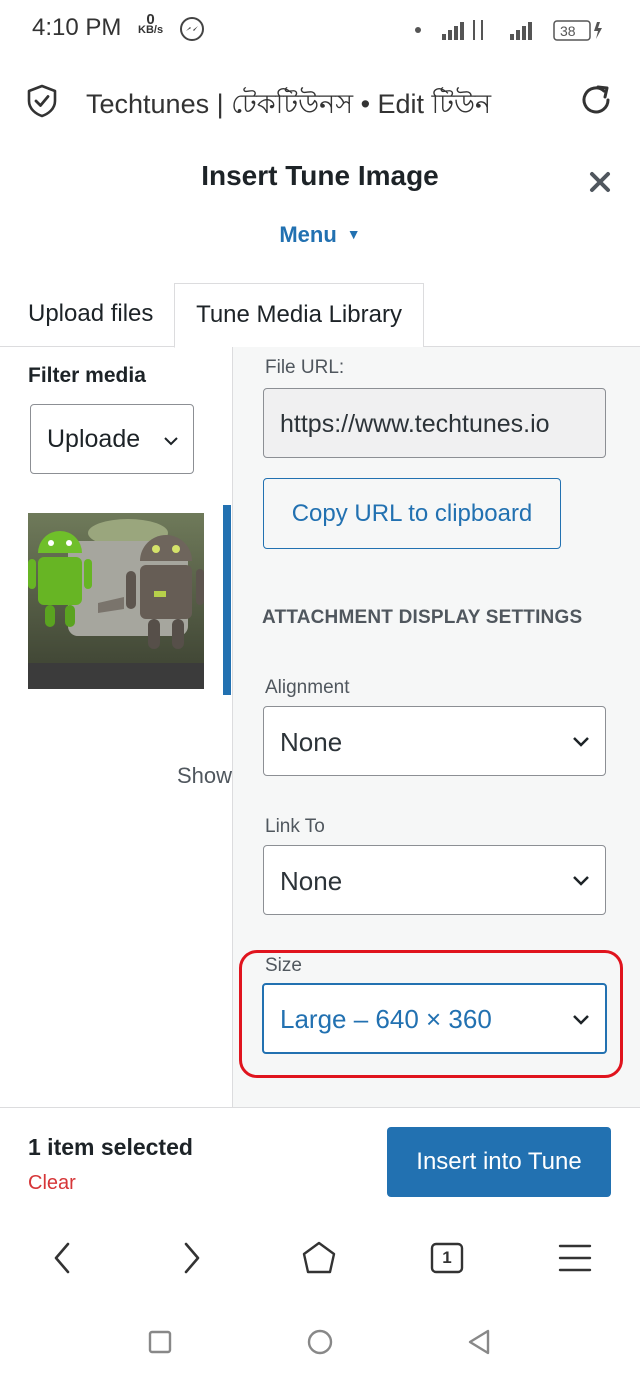 The height and width of the screenshot is (1386, 640). I want to click on reload-icon, so click(596, 100).